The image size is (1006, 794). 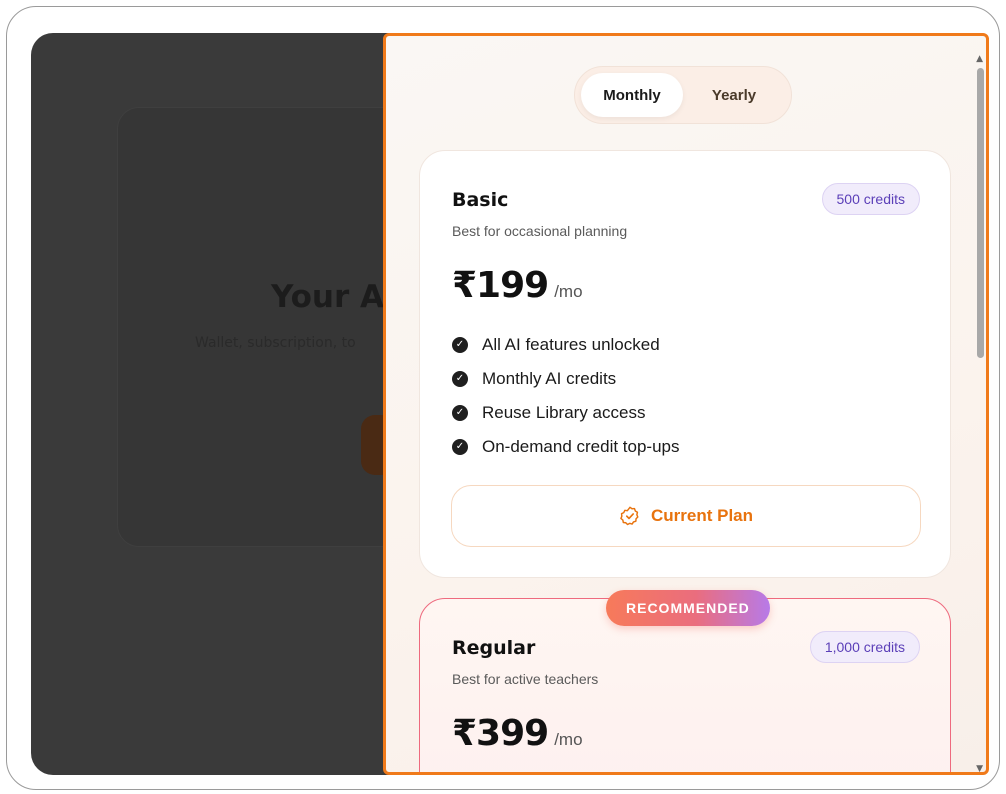 I want to click on recommended-badge: RECOMMENDED, so click(x=688, y=608).